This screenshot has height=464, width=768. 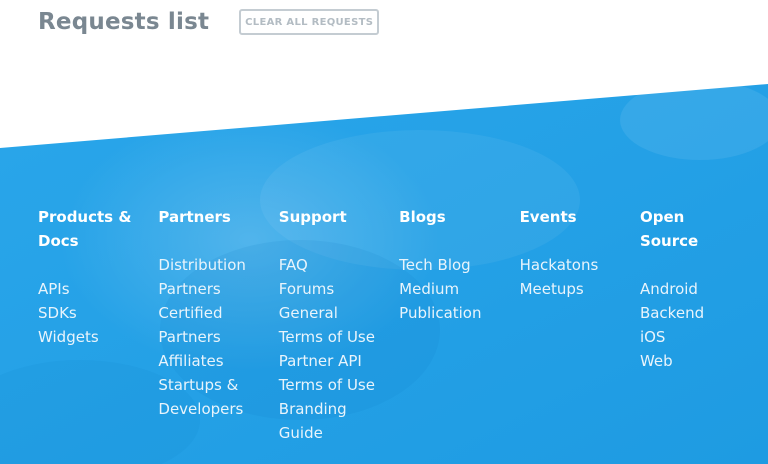 I want to click on footer-link-meetups: Meetups, so click(x=580, y=289).